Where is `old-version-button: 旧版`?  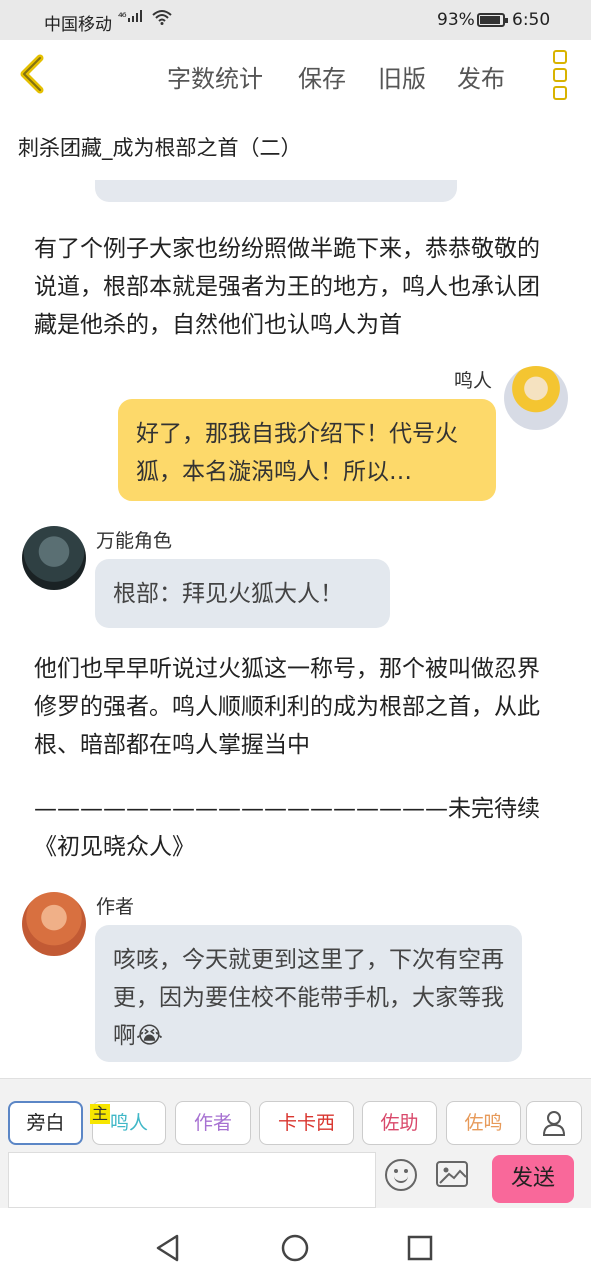 old-version-button: 旧版 is located at coordinates (402, 76).